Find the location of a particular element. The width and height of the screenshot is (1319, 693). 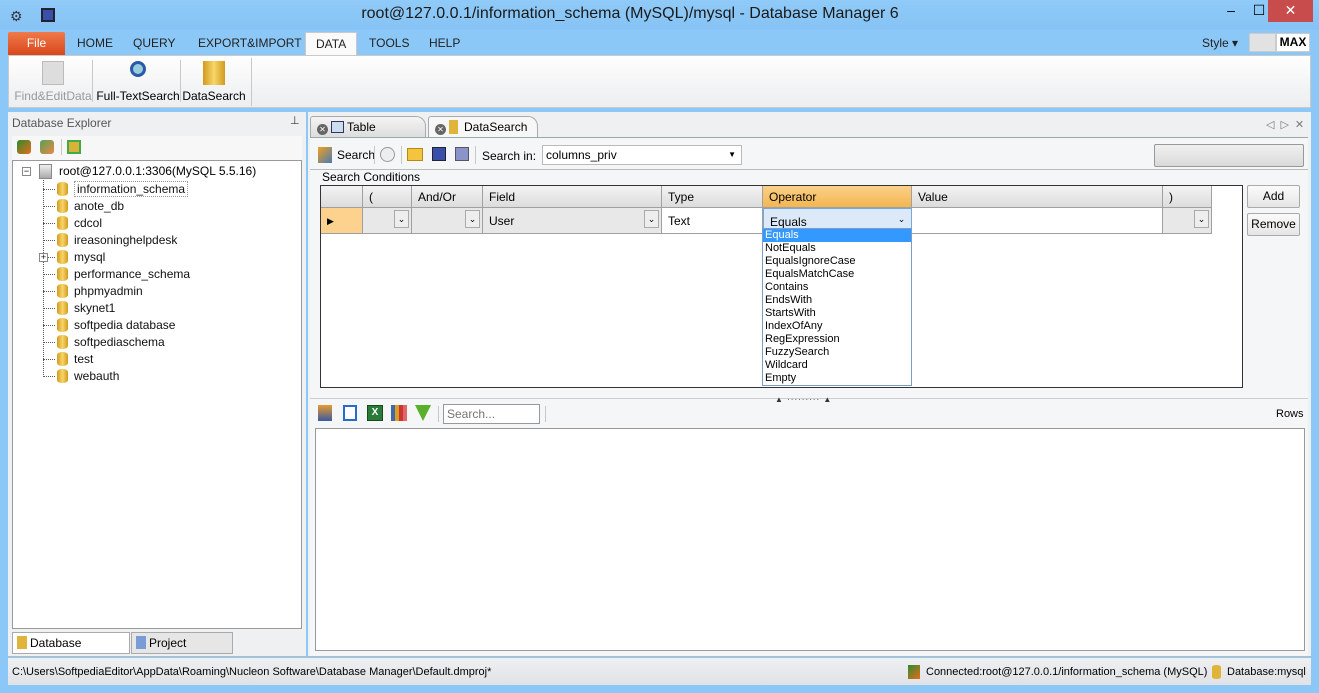

connect-icon is located at coordinates (24, 147).